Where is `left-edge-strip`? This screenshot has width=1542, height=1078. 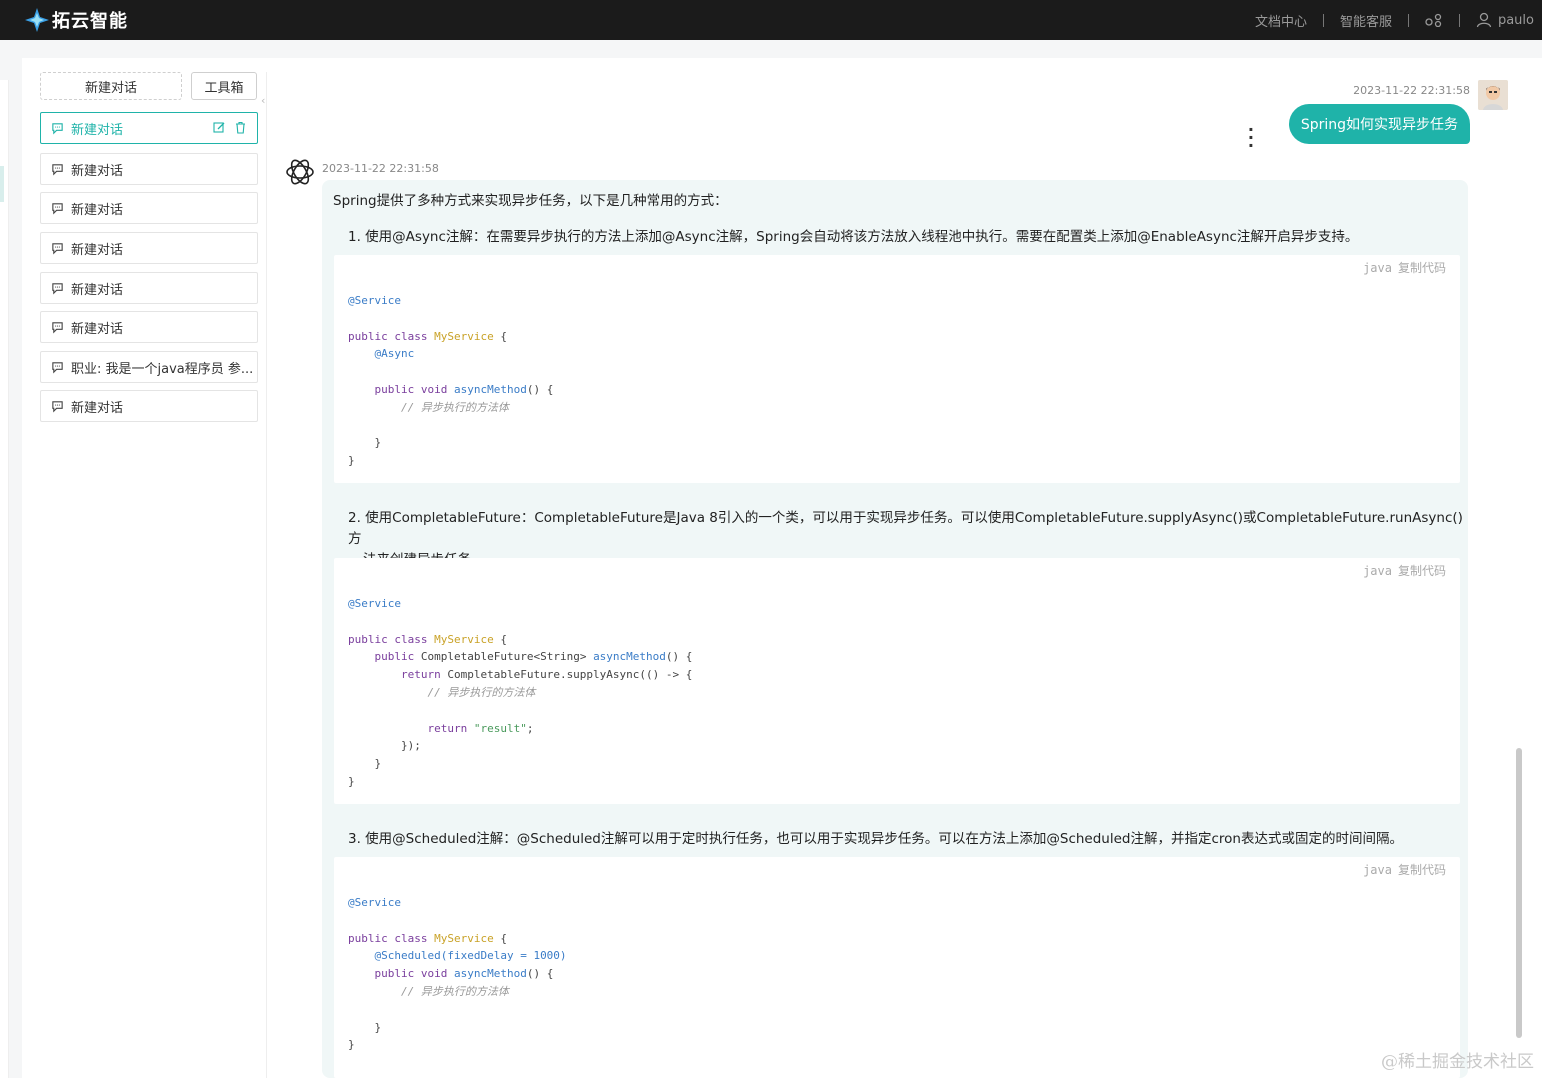 left-edge-strip is located at coordinates (4, 579).